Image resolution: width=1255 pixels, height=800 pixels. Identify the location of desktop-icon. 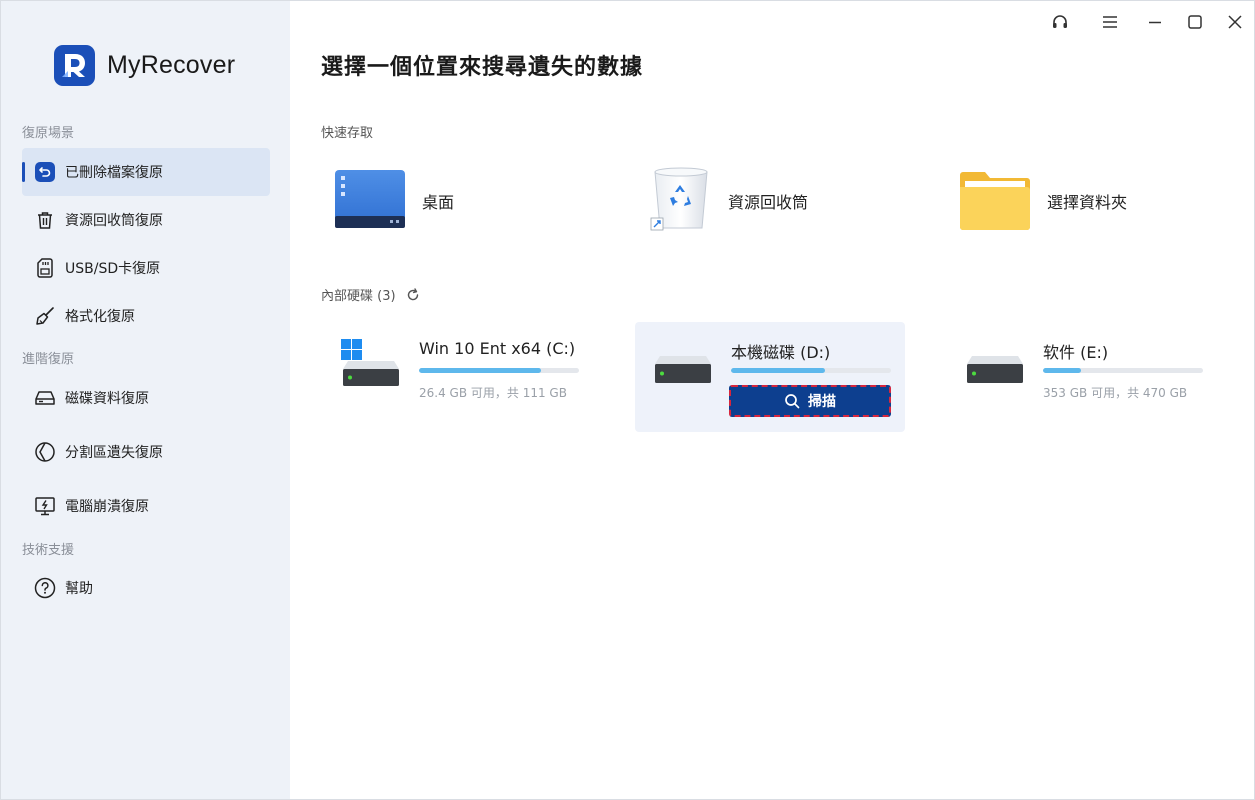
(370, 201).